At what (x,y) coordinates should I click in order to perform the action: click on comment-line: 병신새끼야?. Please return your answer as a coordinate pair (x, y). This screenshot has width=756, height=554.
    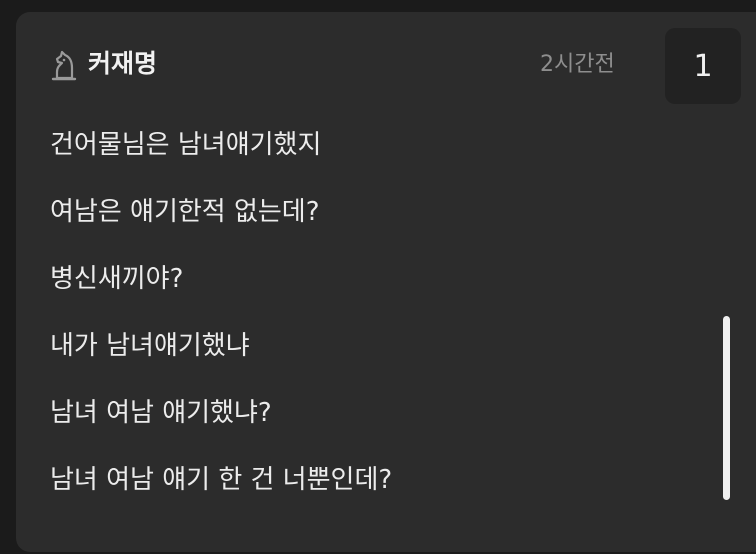
    Looking at the image, I should click on (117, 279).